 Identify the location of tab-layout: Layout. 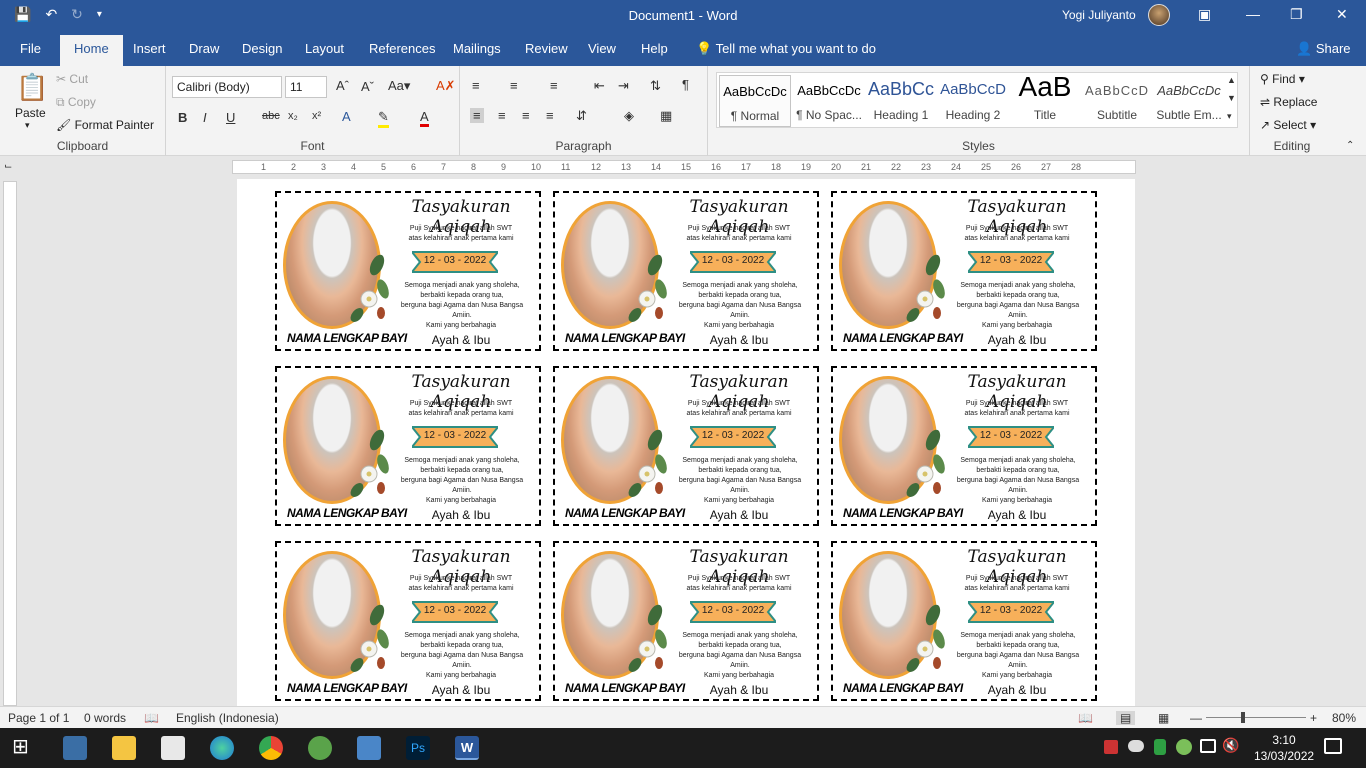
(324, 48).